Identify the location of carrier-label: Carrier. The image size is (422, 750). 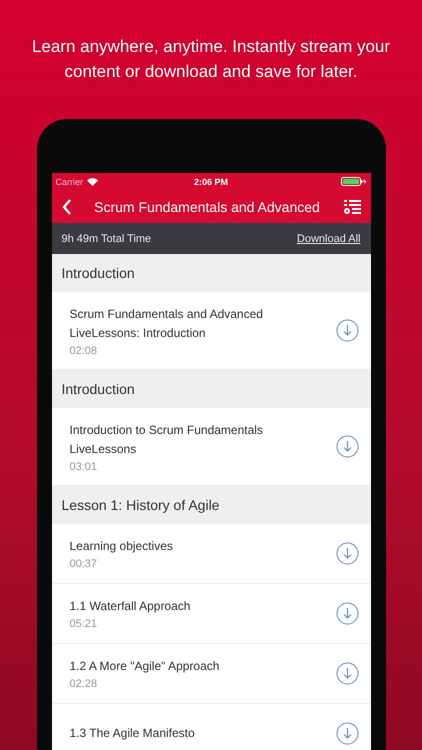
(70, 181).